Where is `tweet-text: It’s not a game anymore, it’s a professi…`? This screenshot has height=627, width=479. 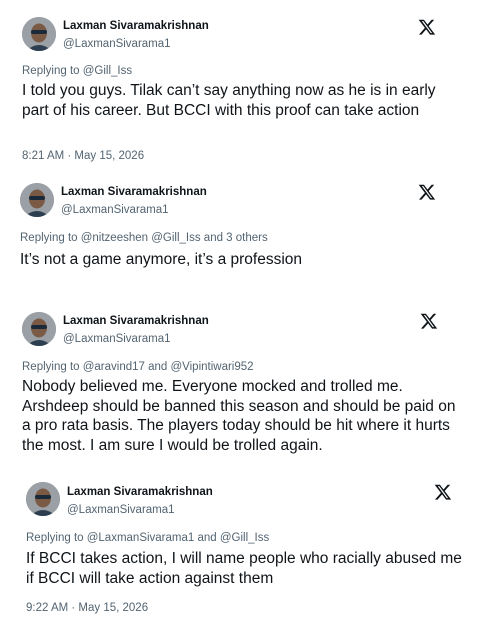 tweet-text: It’s not a game anymore, it’s a professi… is located at coordinates (161, 259).